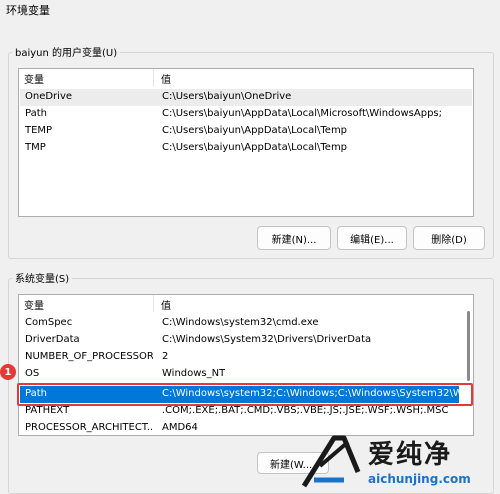 The width and height of the screenshot is (500, 494). I want to click on vertical-scrollbar, so click(468, 346).